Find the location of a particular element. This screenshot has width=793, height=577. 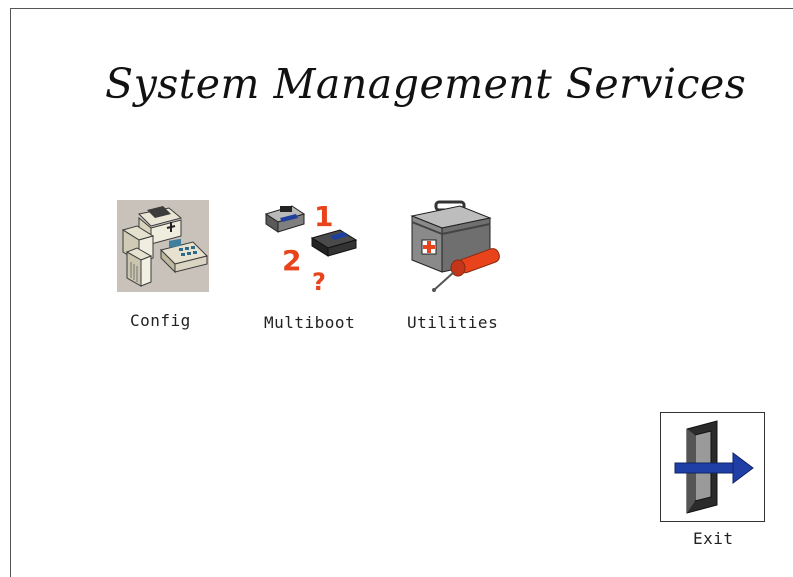

exit-door-icon is located at coordinates (714, 467).